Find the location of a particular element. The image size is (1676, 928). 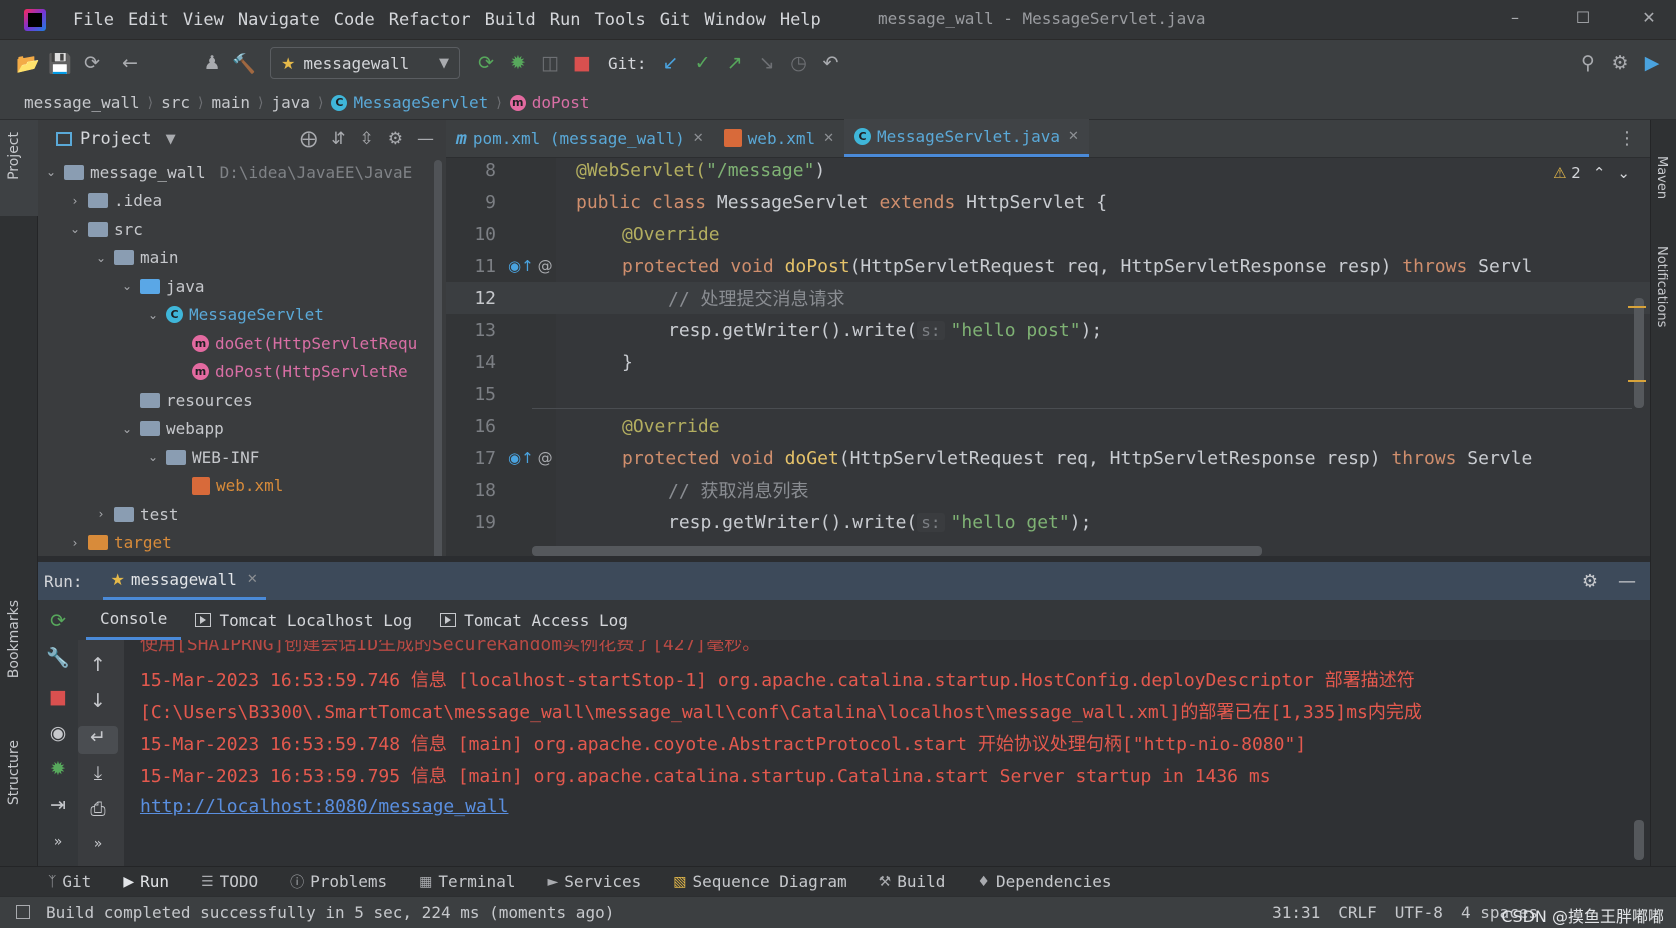

tree-item-main: ⌄ main is located at coordinates (242, 258).